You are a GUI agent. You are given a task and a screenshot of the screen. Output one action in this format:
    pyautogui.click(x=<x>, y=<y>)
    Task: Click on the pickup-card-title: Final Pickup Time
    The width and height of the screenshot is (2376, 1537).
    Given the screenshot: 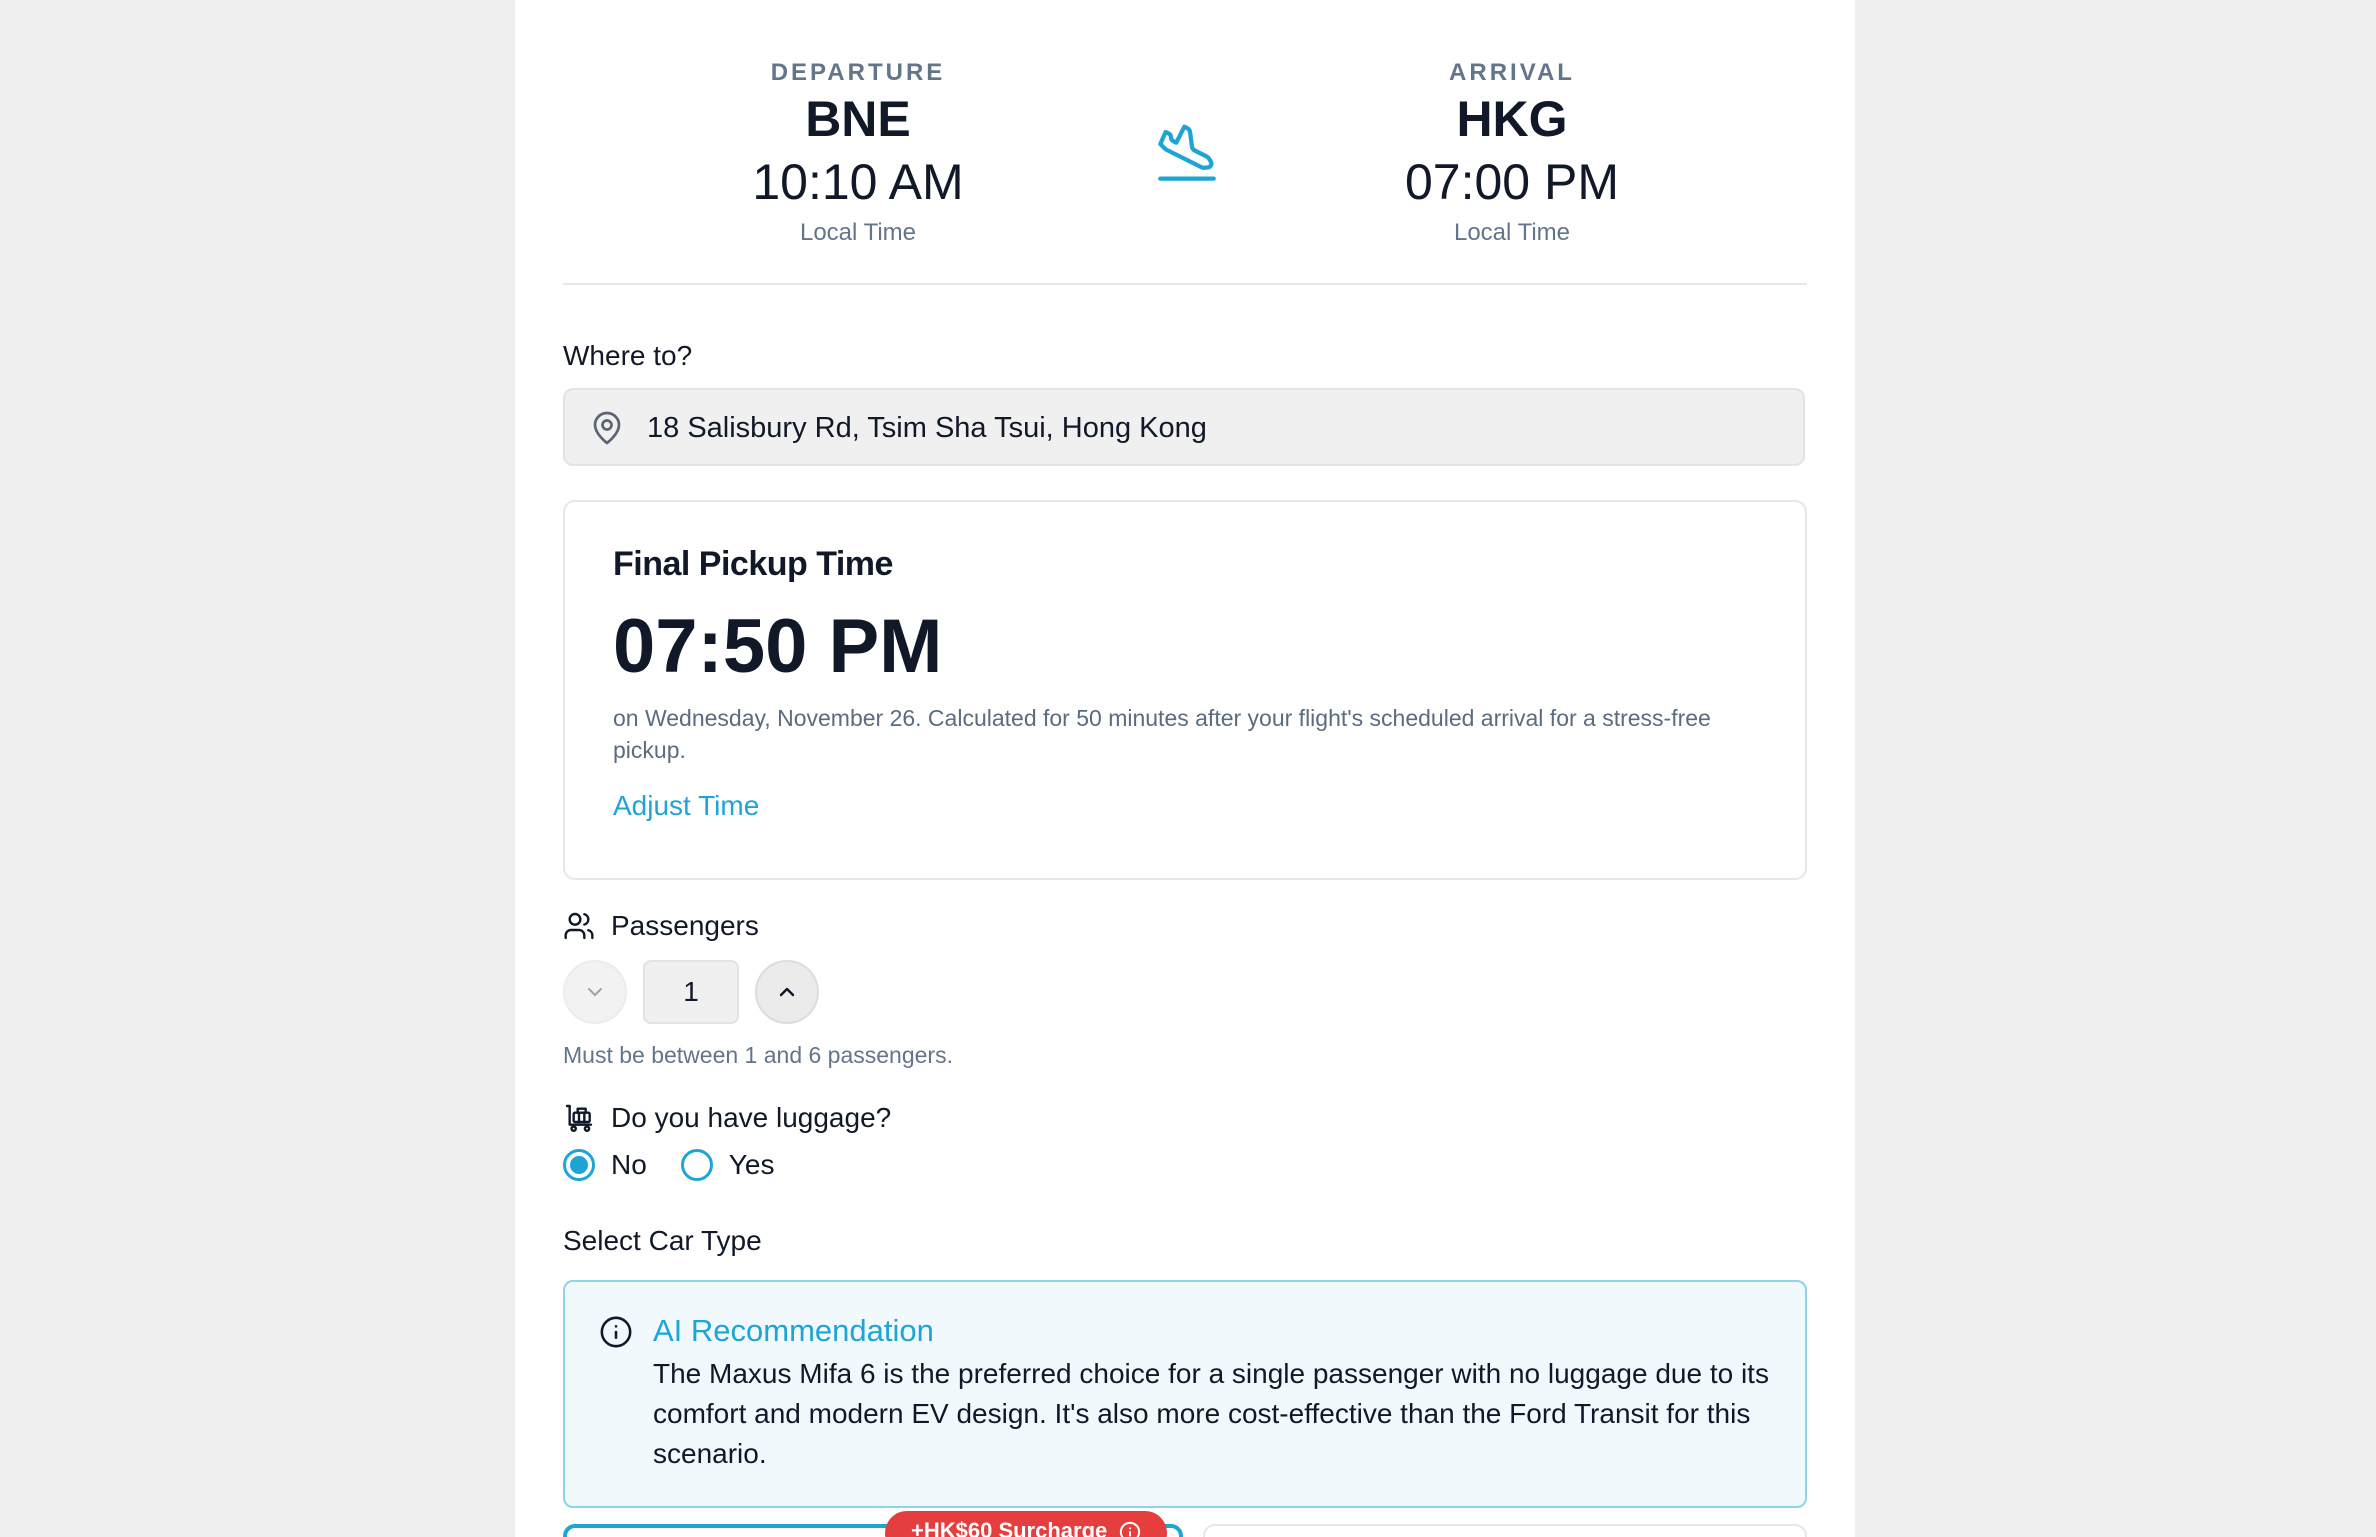 What is the action you would take?
    pyautogui.click(x=753, y=564)
    